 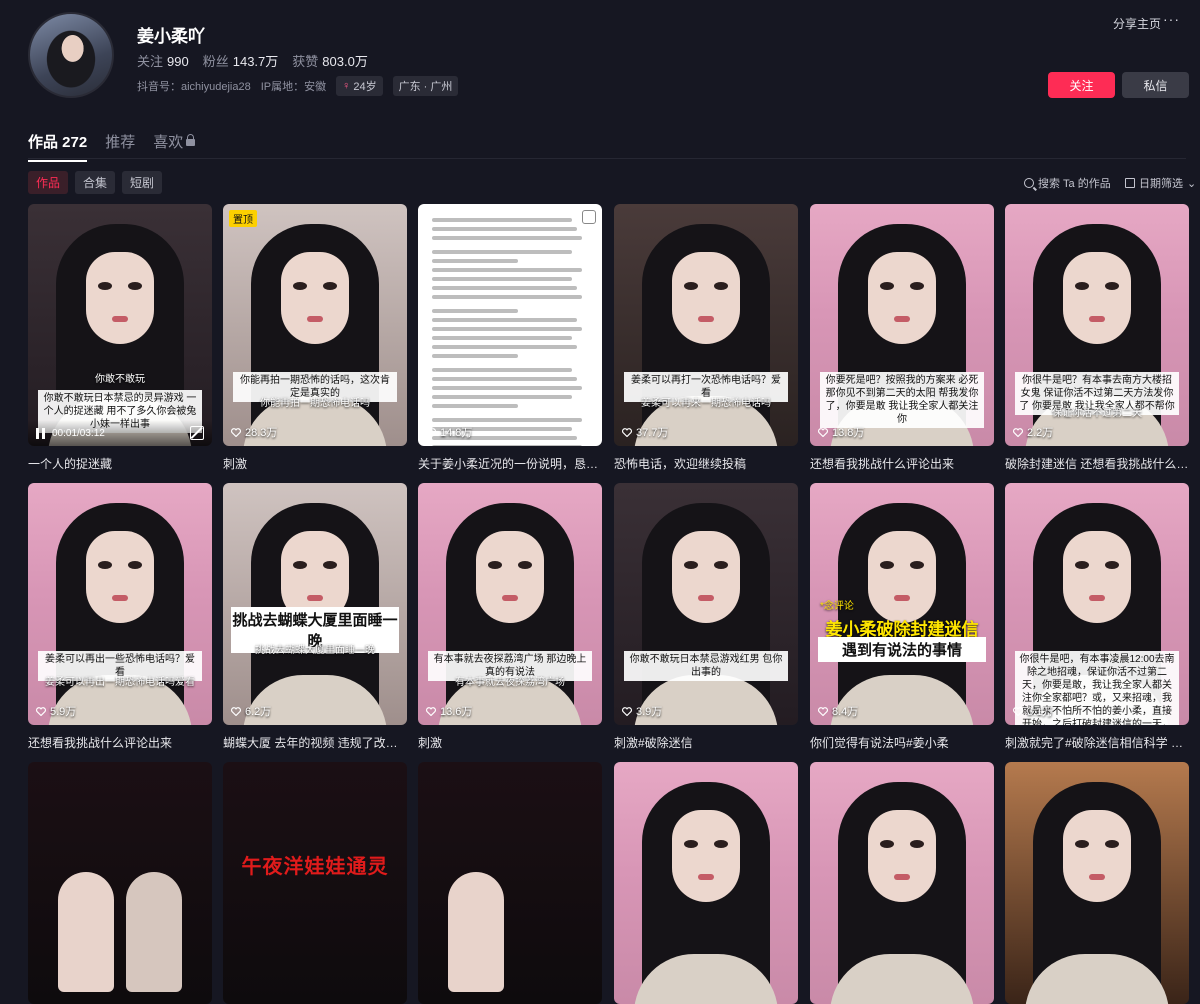 What do you see at coordinates (510, 332) in the screenshot?
I see `document-text` at bounding box center [510, 332].